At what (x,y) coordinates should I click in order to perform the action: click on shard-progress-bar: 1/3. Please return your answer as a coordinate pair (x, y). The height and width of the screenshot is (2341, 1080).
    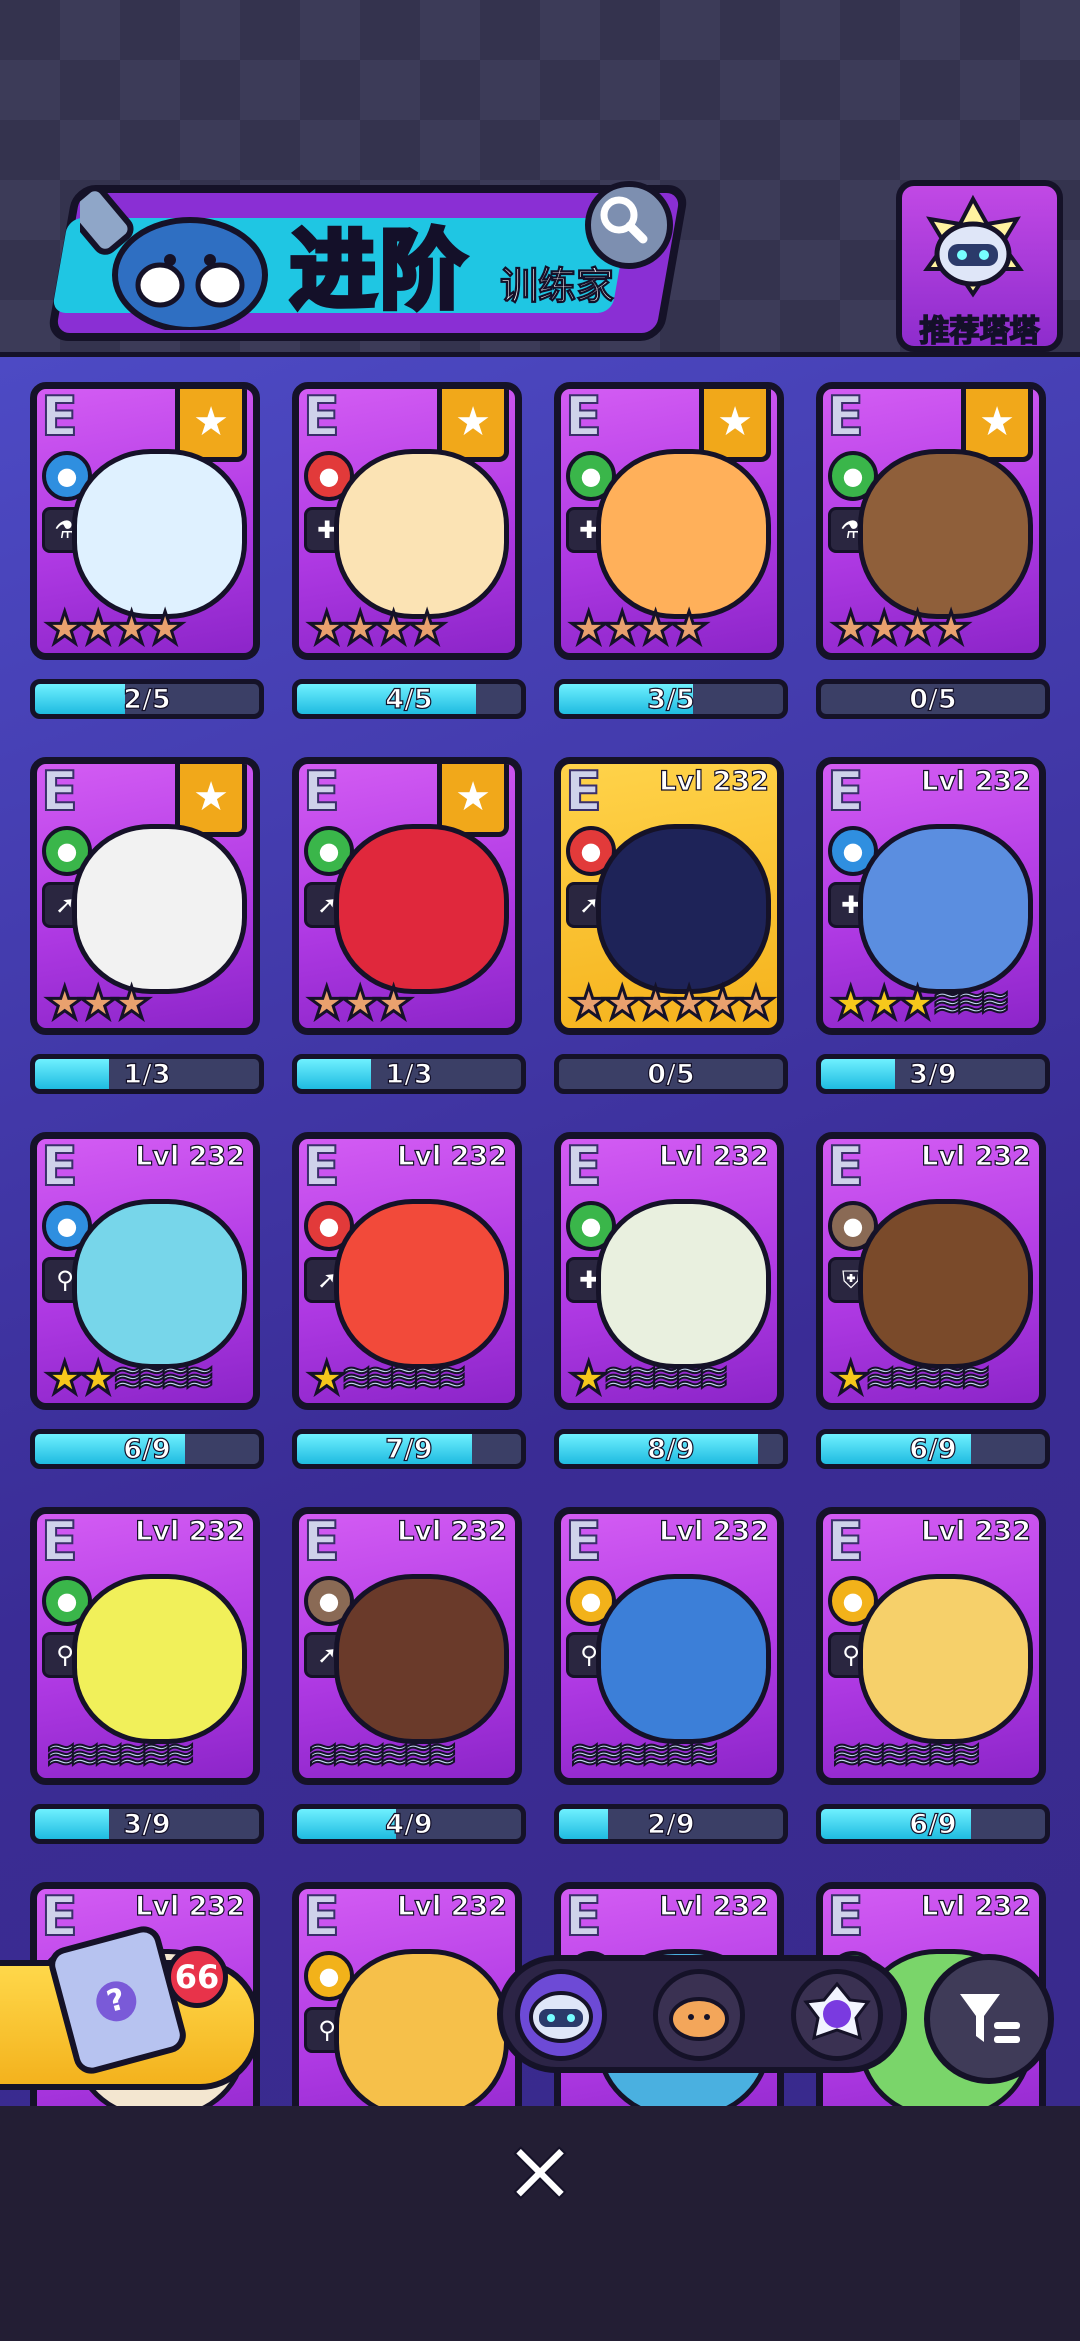
    Looking at the image, I should click on (409, 1074).